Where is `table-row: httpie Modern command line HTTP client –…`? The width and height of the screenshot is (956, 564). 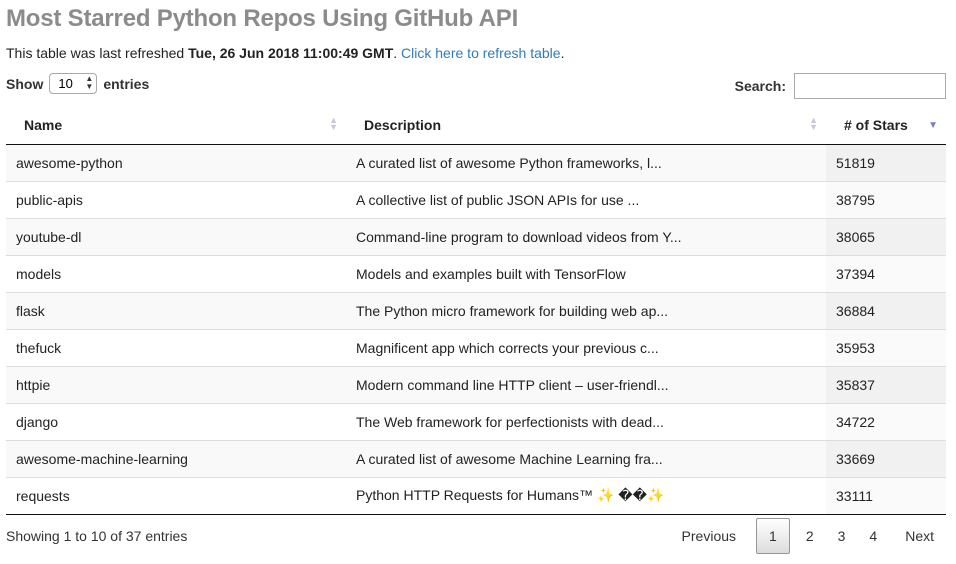 table-row: httpie Modern command line HTTP client –… is located at coordinates (476, 384).